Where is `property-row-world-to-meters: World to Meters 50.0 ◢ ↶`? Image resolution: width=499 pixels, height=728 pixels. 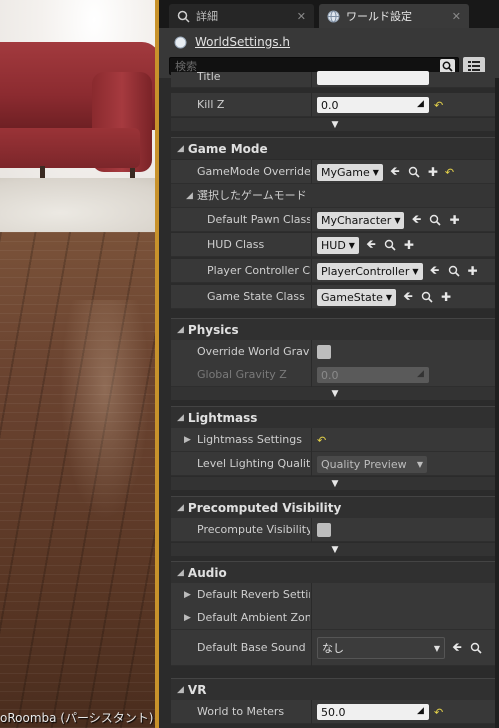
property-row-world-to-meters: World to Meters 50.0 ◢ ↶ is located at coordinates (335, 712).